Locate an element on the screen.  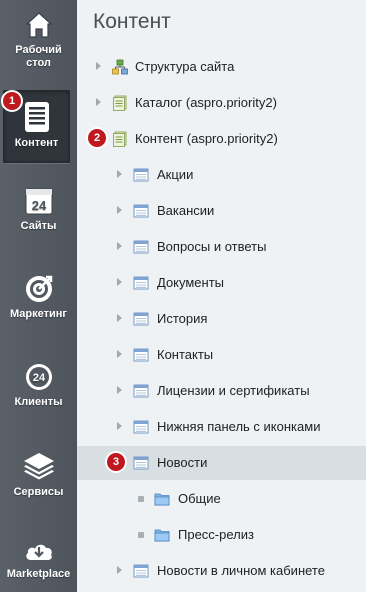
tree-item-news-cabinet: Новости в личном кабинете is located at coordinates (221, 571).